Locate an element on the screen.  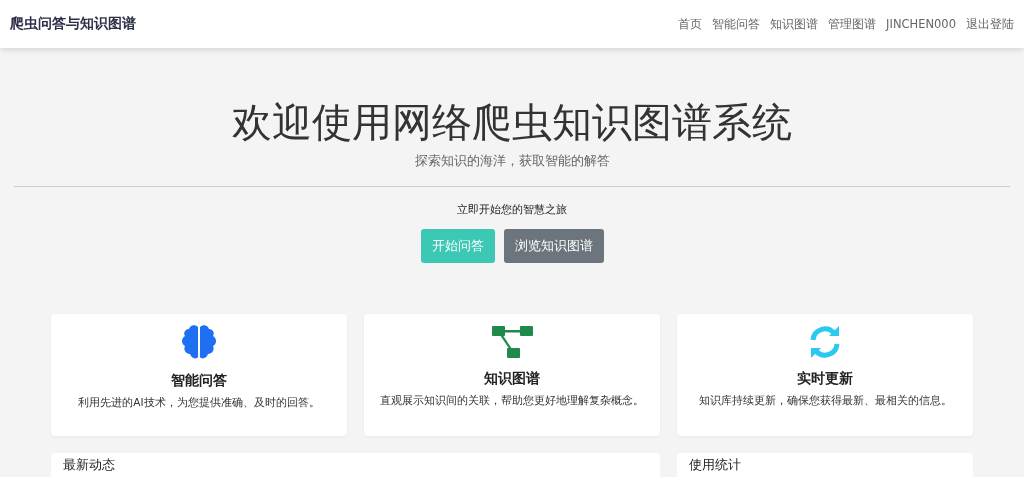
feature-title: 实时更新 is located at coordinates (825, 379).